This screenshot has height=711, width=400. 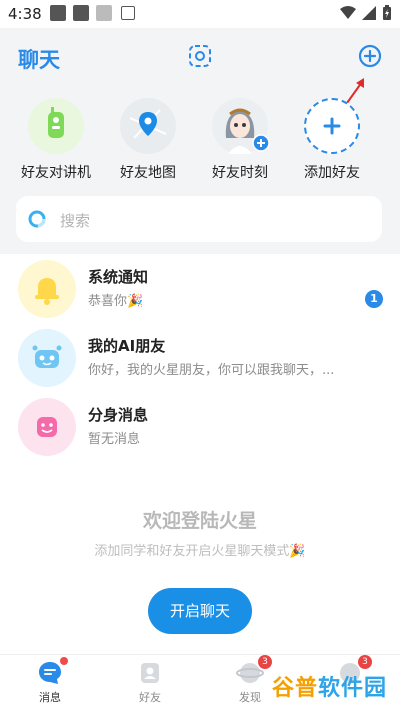 I want to click on nav-messages: 消息, so click(x=50, y=681).